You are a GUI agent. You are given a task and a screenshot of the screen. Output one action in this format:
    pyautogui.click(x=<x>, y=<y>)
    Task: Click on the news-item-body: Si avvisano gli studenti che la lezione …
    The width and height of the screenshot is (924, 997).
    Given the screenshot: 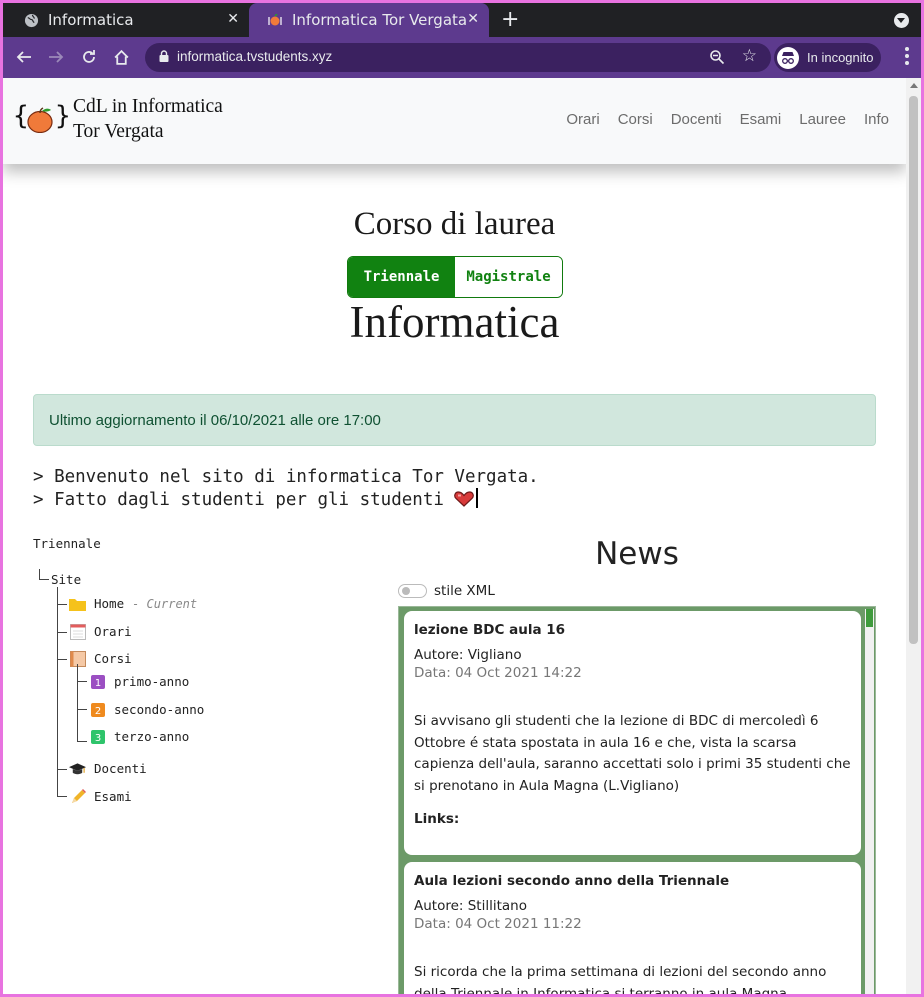 What is the action you would take?
    pyautogui.click(x=632, y=753)
    